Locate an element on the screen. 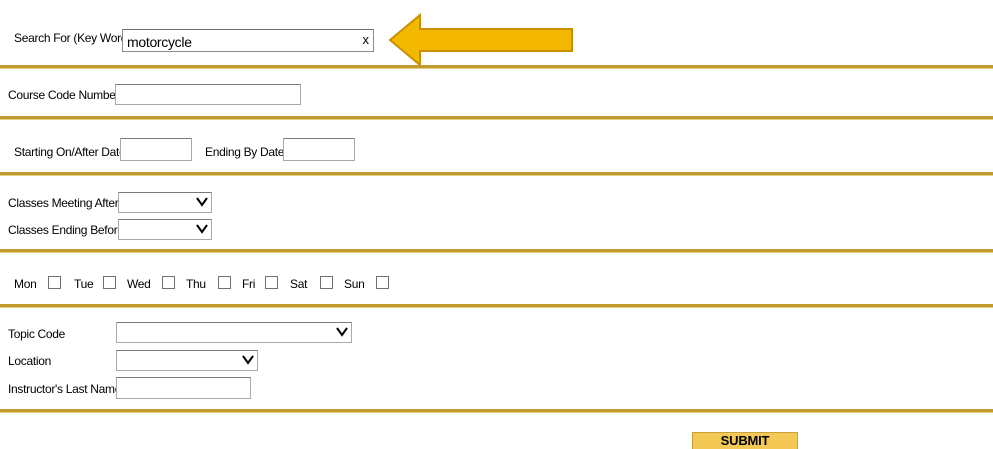 This screenshot has height=449, width=993. instructor-label: Instructor's Last Name is located at coordinates (65, 389).